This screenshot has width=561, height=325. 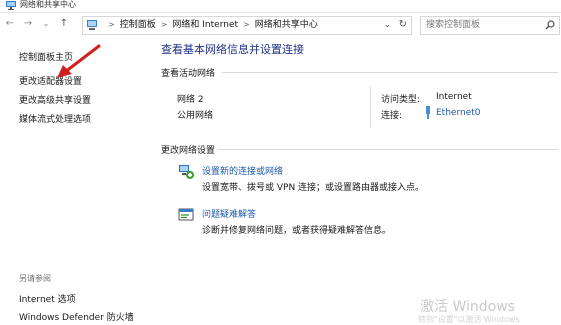 I want to click on troubleshoot-link: 问题疑难解答, so click(x=229, y=213).